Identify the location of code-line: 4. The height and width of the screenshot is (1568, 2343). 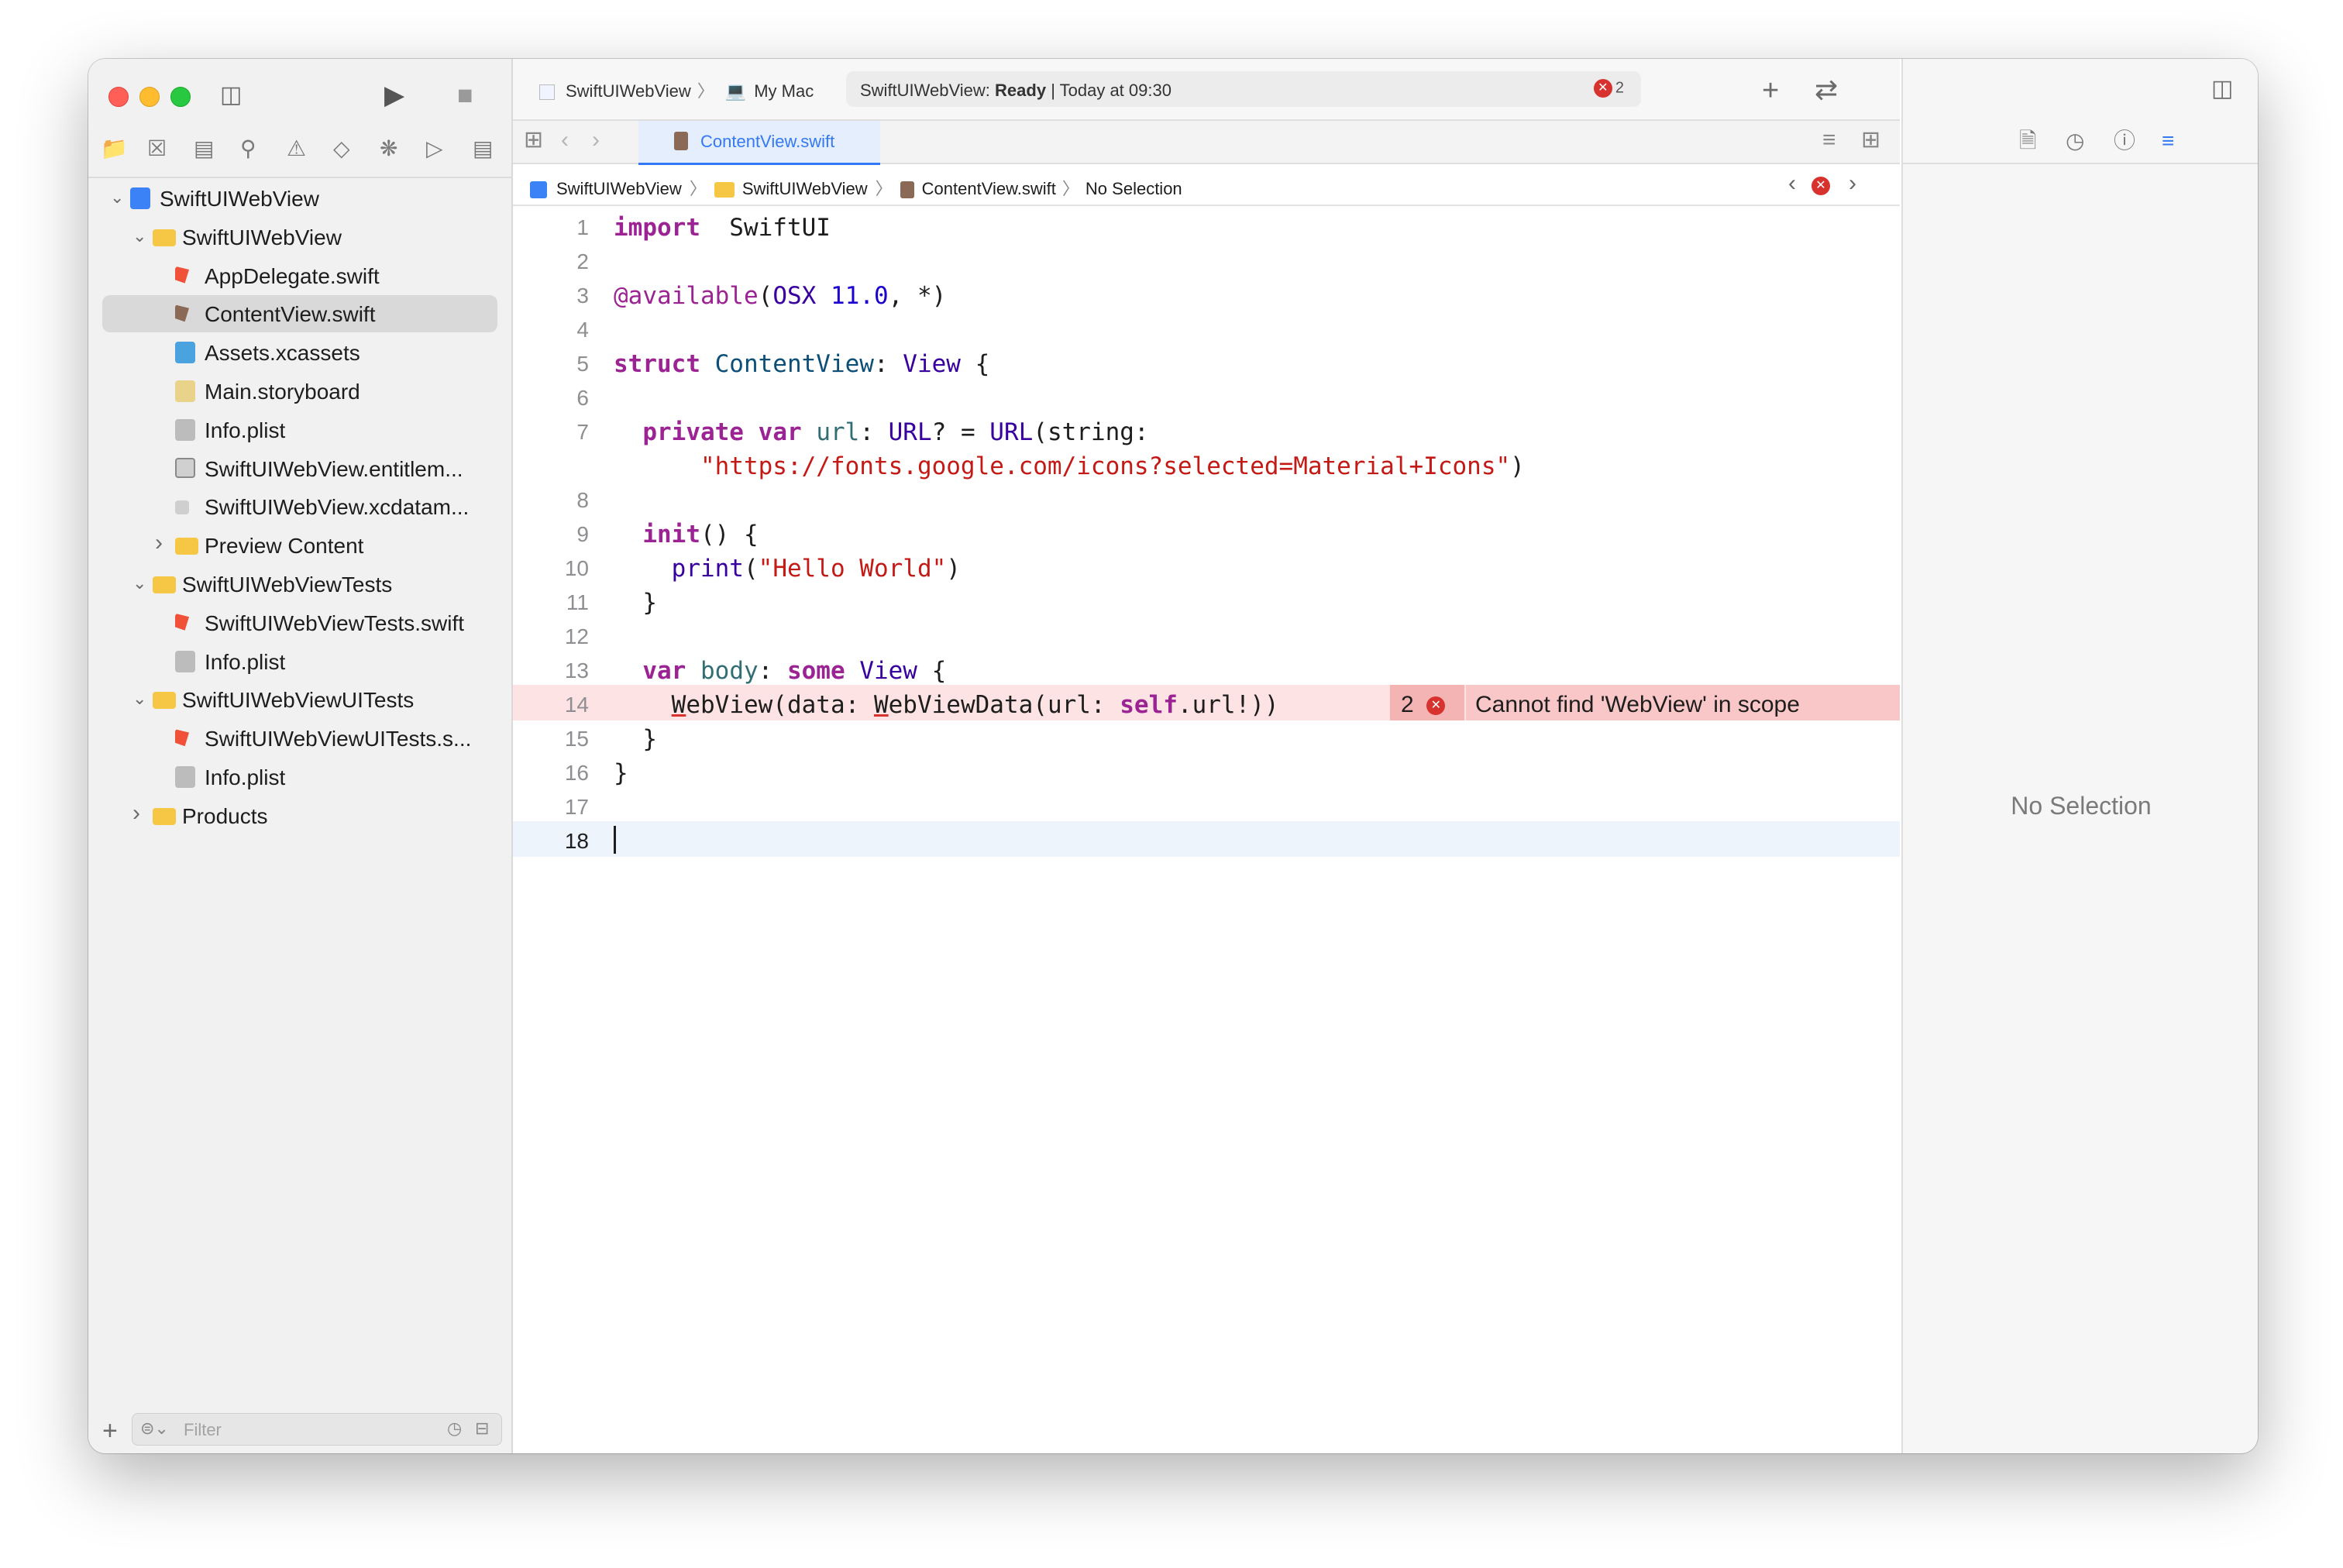
(1206, 328).